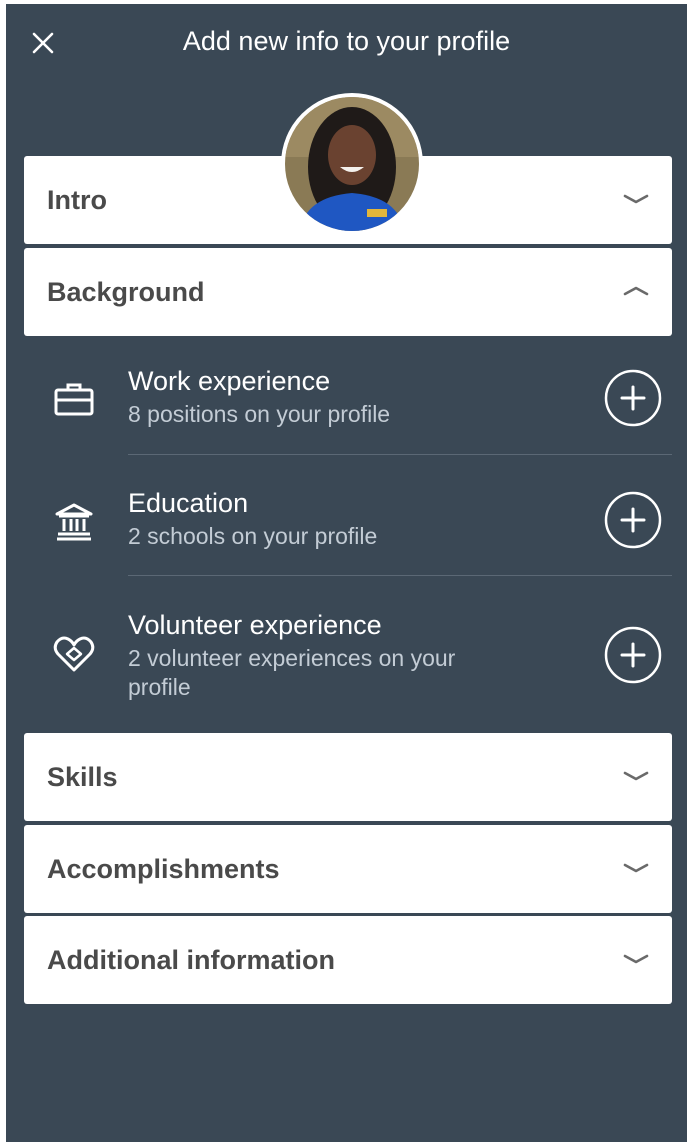 The width and height of the screenshot is (687, 1142). I want to click on heart-icon, so click(74, 654).